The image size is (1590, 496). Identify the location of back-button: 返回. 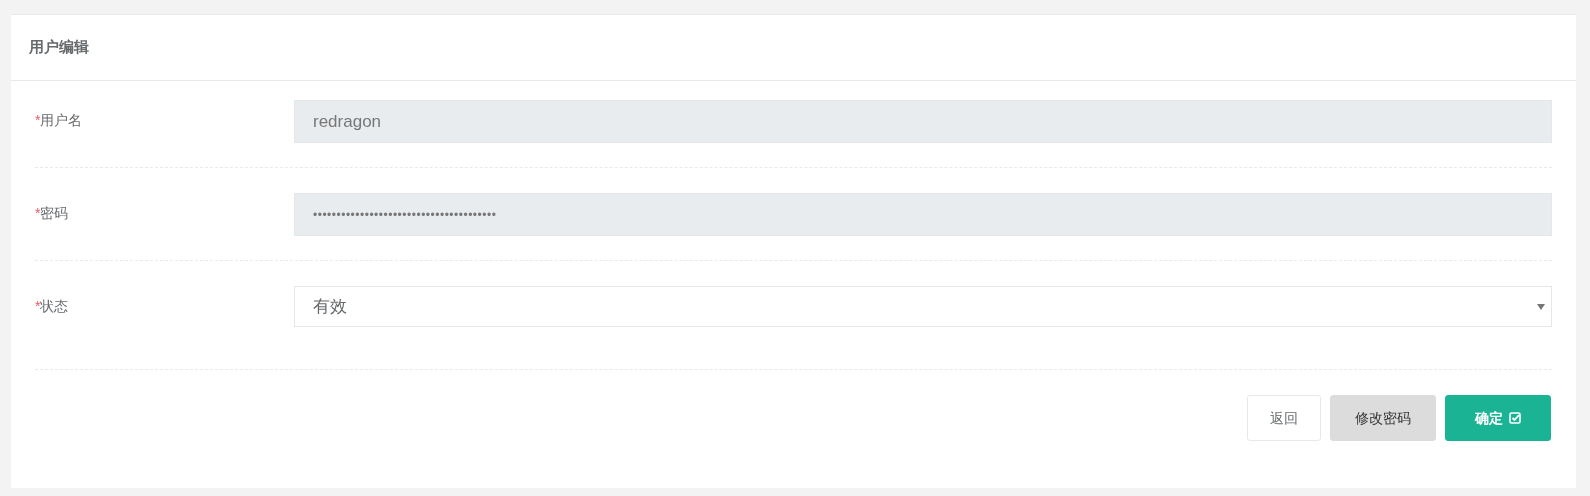
(1284, 418).